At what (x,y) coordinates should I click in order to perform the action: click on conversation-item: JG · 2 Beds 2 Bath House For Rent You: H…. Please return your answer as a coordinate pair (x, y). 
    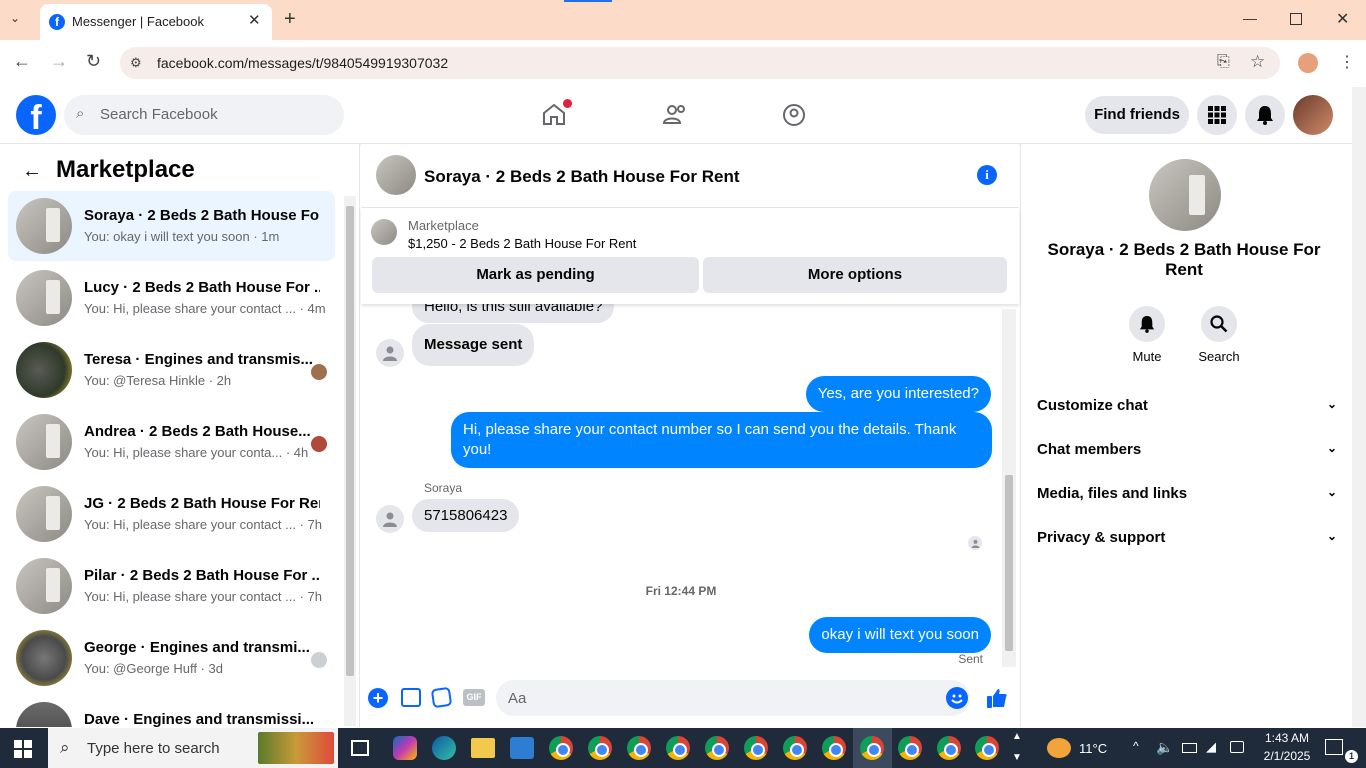
    Looking at the image, I should click on (171, 514).